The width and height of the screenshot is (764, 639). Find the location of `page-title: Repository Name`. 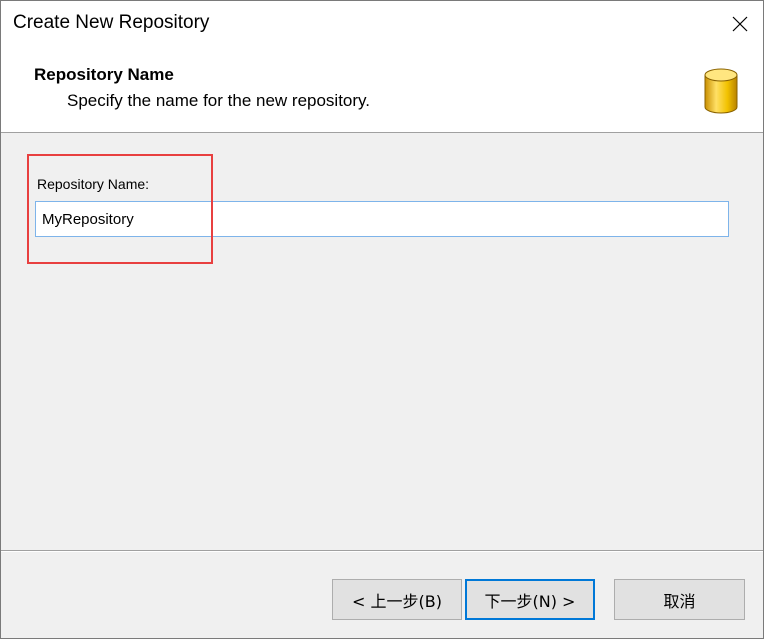

page-title: Repository Name is located at coordinates (104, 74).